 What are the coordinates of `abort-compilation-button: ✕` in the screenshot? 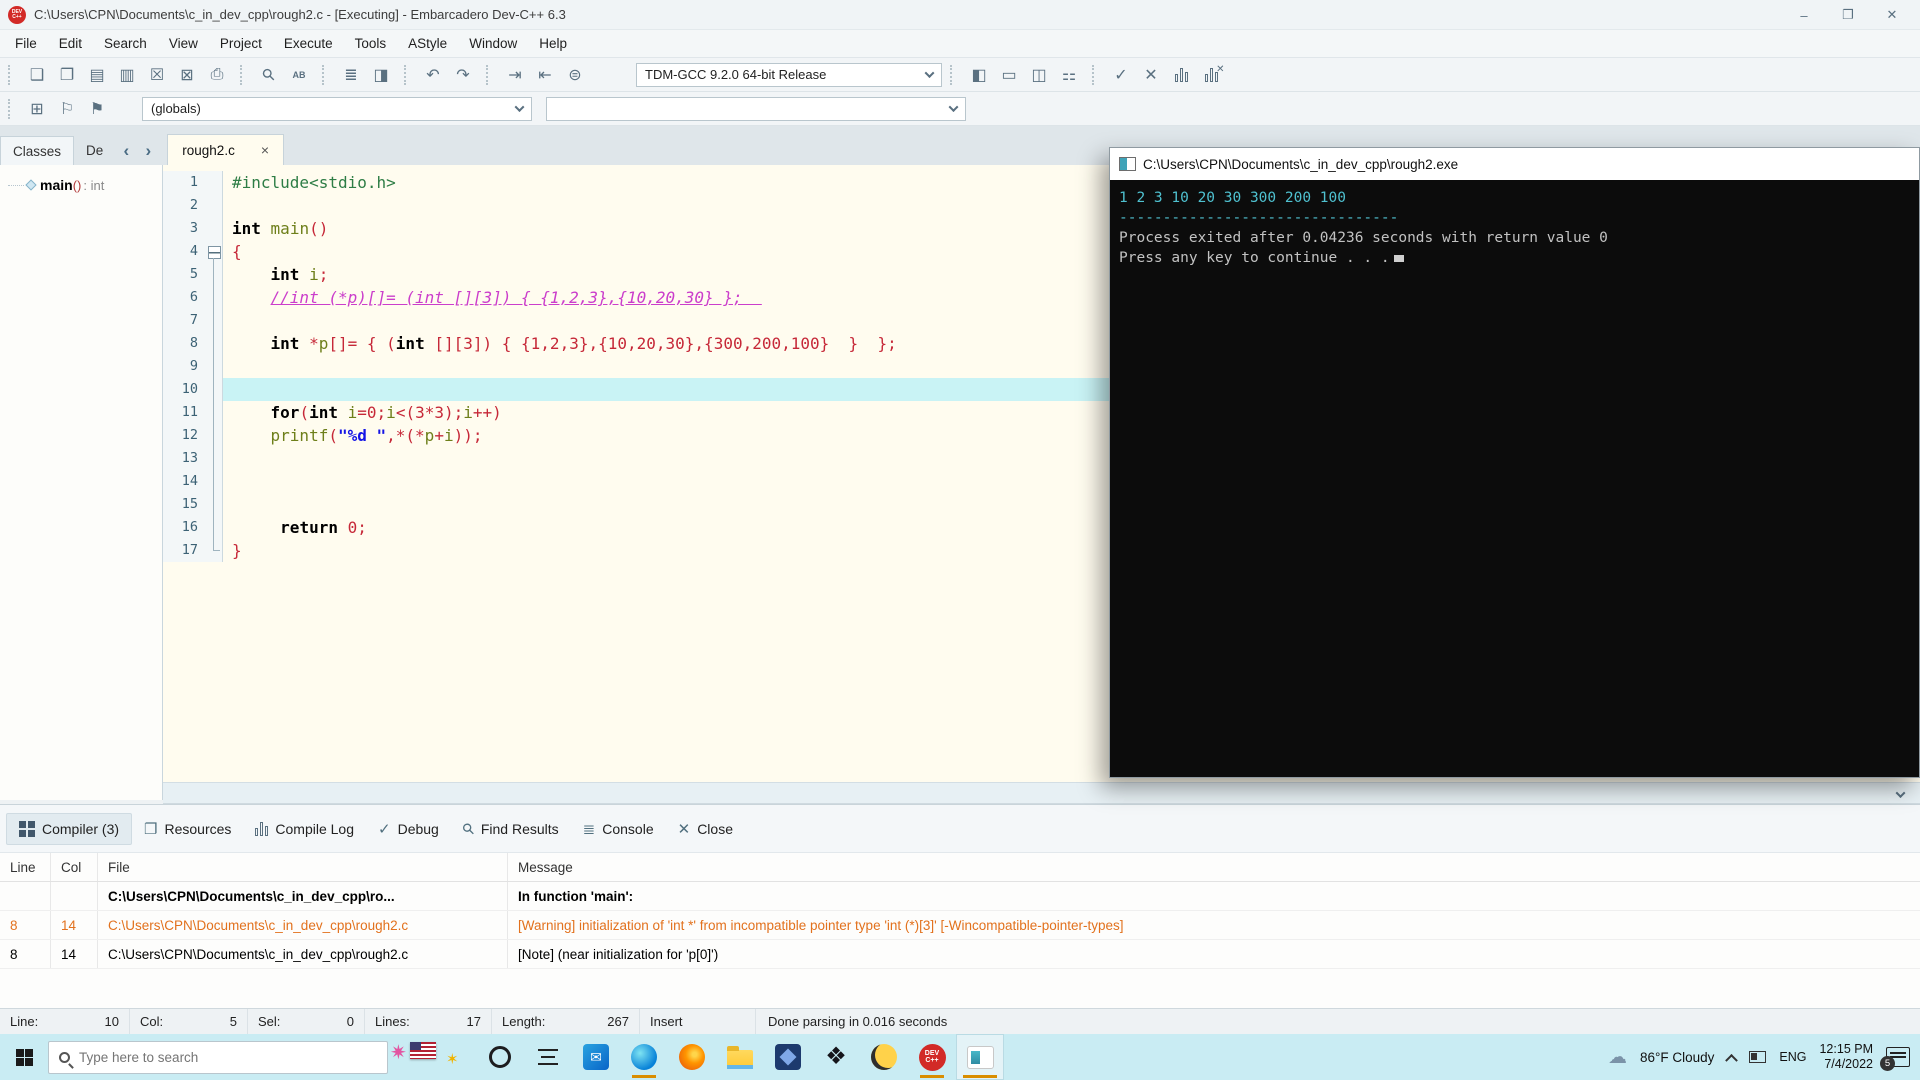 It's located at (1151, 75).